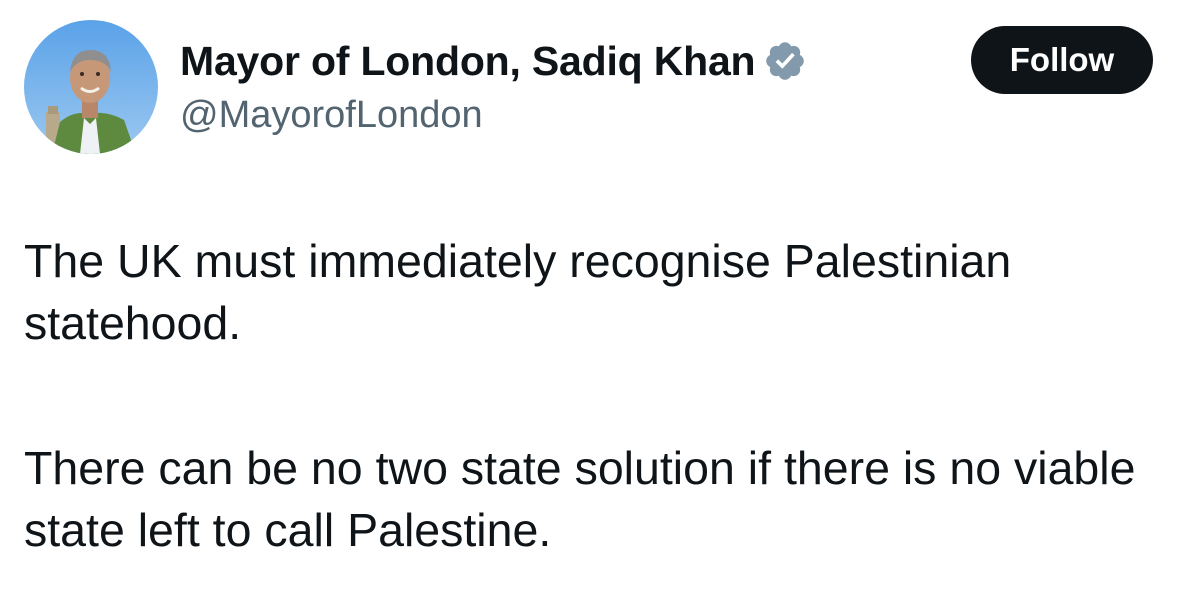  What do you see at coordinates (785, 61) in the screenshot?
I see `verified-badge-icon` at bounding box center [785, 61].